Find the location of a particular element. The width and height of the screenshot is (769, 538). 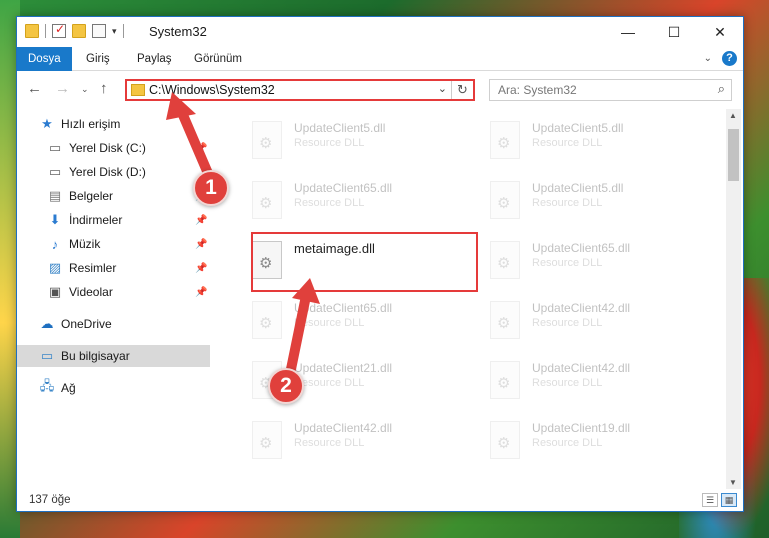

view-toggle: ☰ ▦ is located at coordinates (719, 500).